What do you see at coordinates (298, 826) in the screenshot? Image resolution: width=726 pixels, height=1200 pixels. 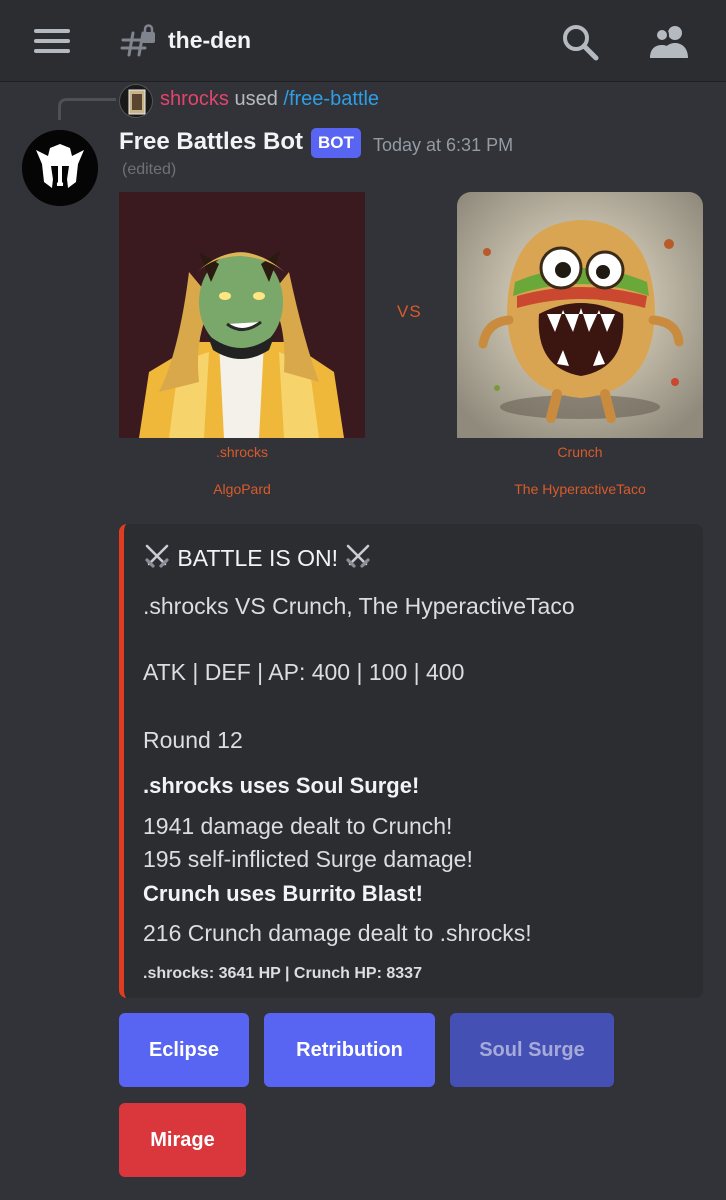 I see `embed-result-1: 1941 damage dealt to Crunch!` at bounding box center [298, 826].